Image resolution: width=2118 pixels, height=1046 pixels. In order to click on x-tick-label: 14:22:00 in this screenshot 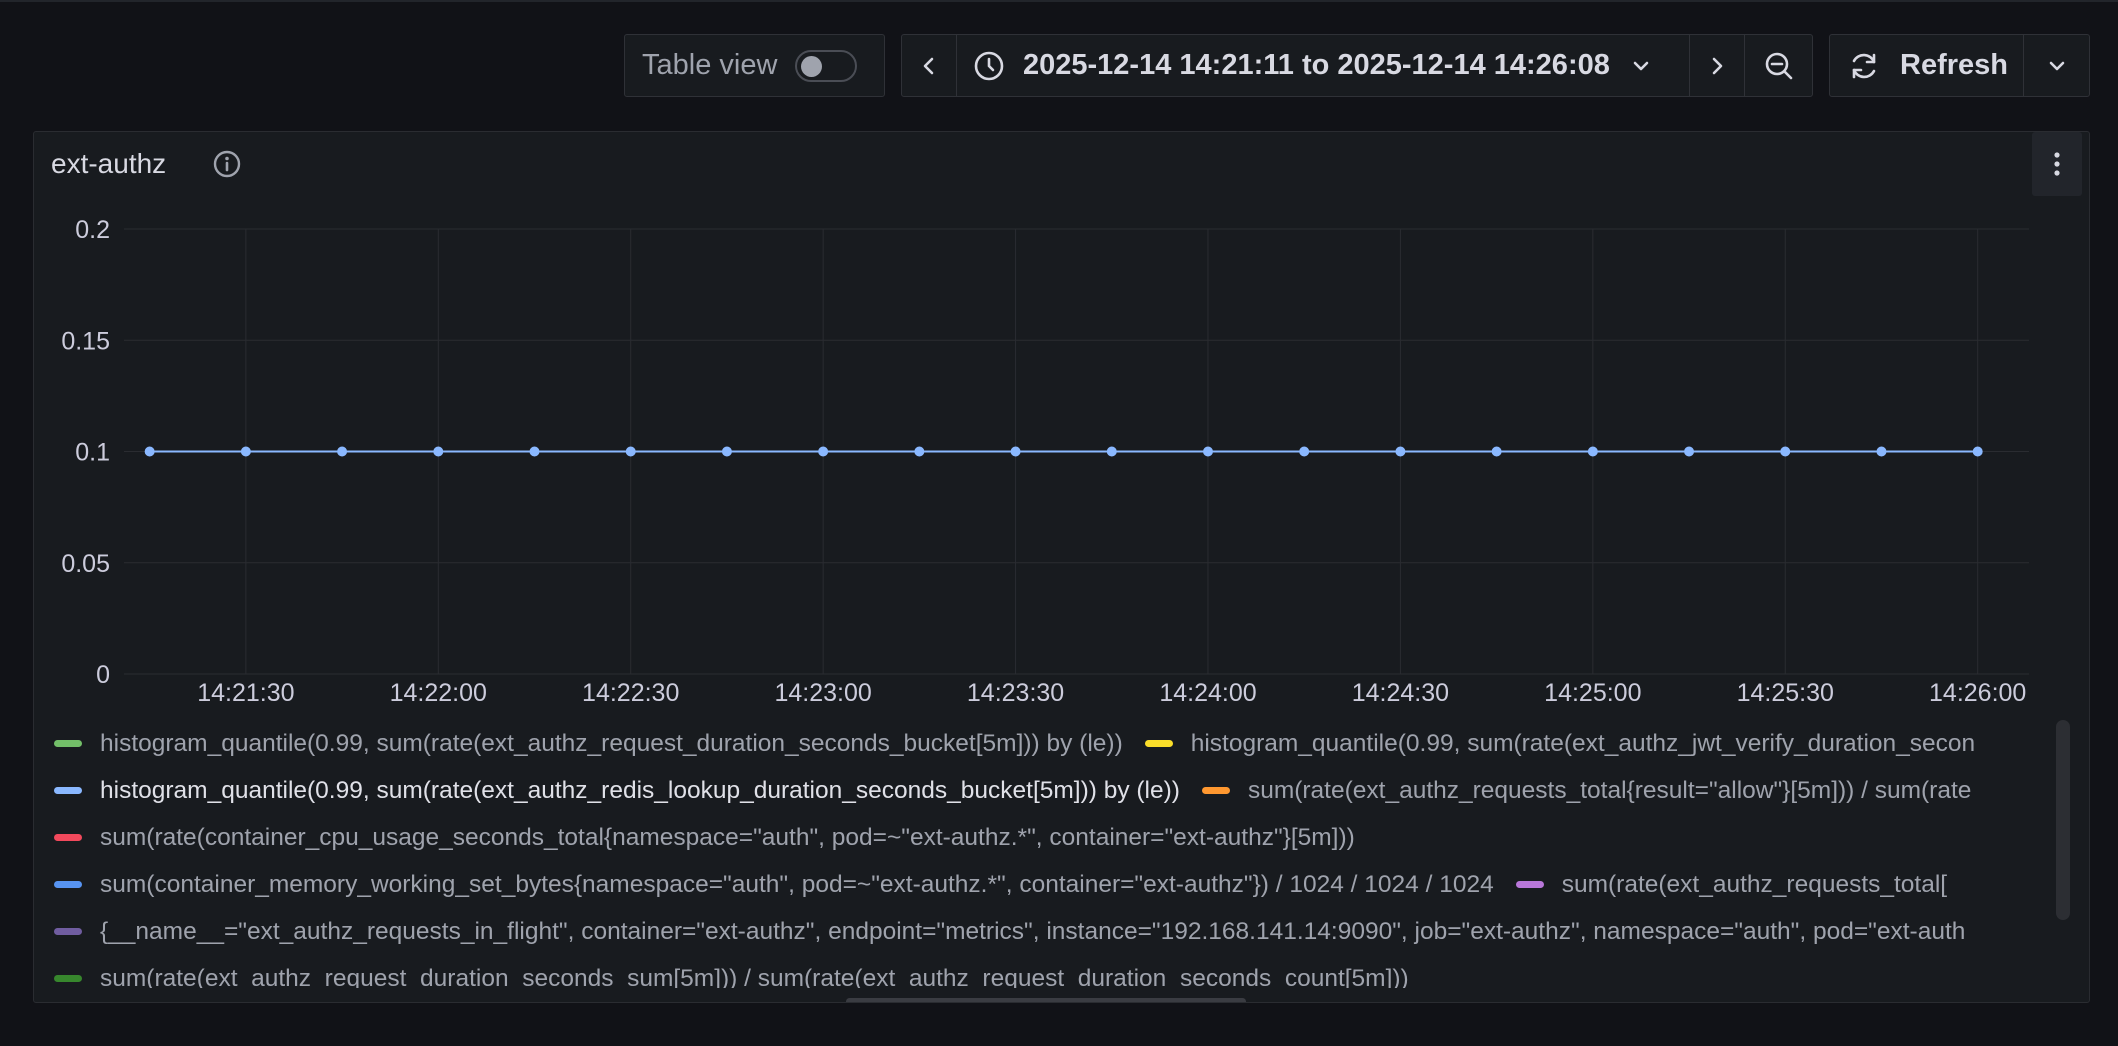, I will do `click(438, 693)`.